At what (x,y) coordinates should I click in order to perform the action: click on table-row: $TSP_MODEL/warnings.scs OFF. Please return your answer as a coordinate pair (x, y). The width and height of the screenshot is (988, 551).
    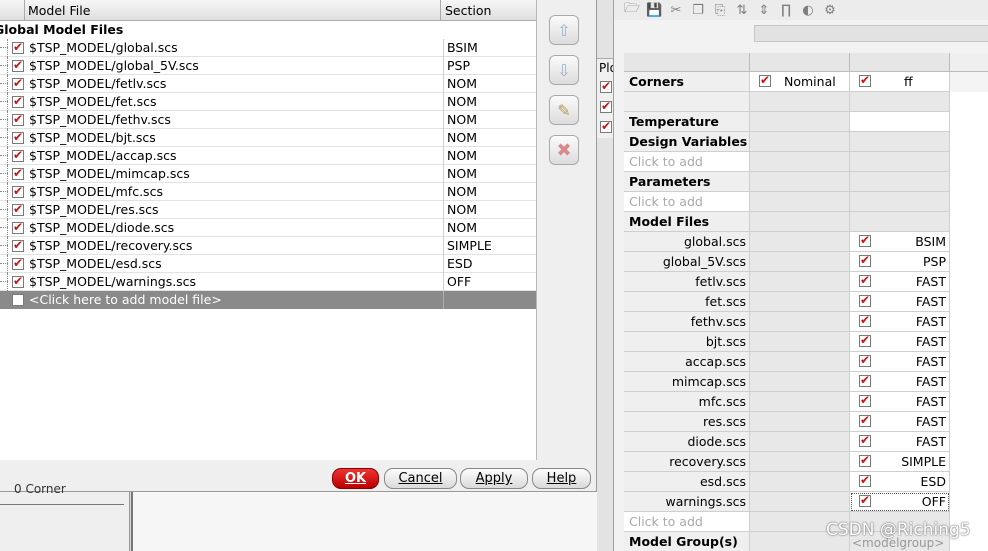
    Looking at the image, I should click on (268, 282).